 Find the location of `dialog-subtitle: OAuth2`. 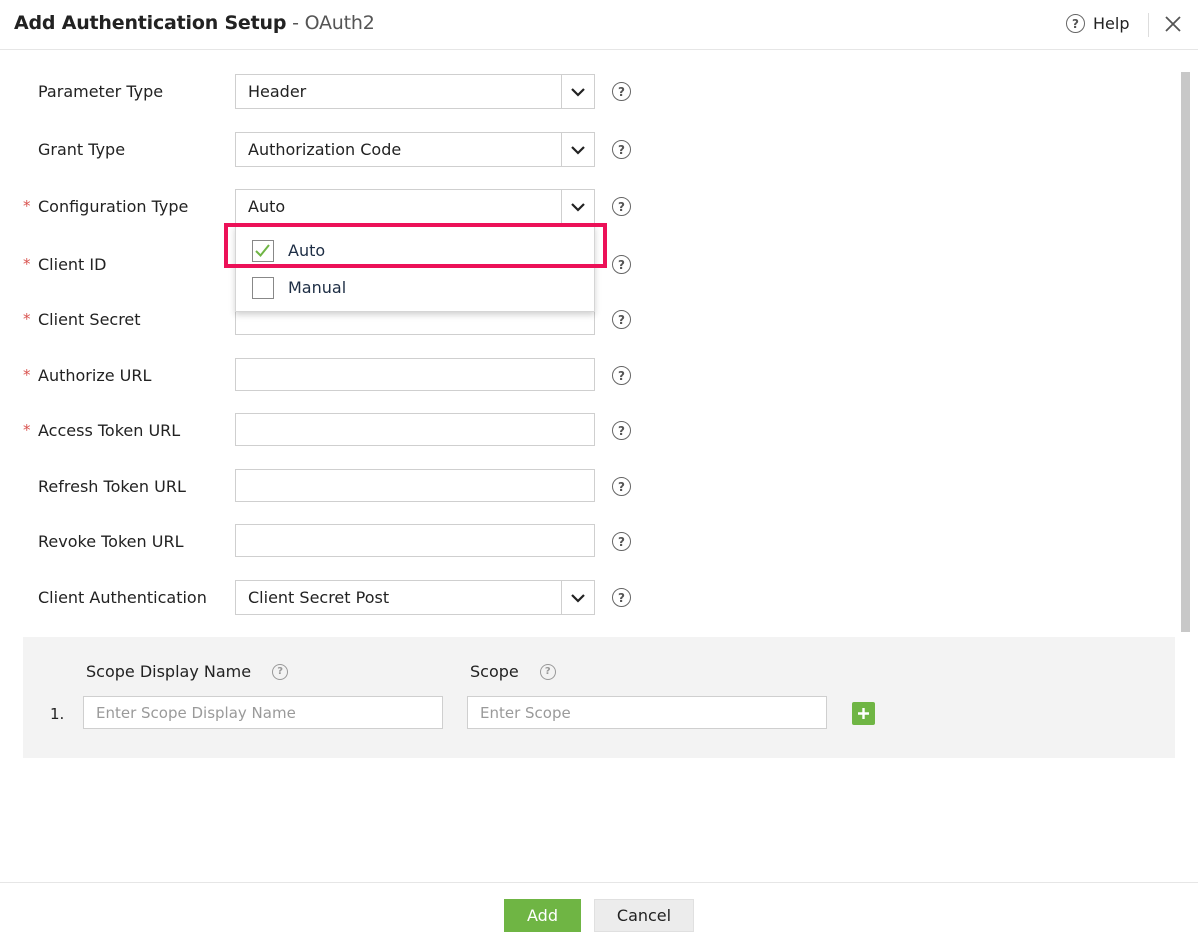

dialog-subtitle: OAuth2 is located at coordinates (339, 23).